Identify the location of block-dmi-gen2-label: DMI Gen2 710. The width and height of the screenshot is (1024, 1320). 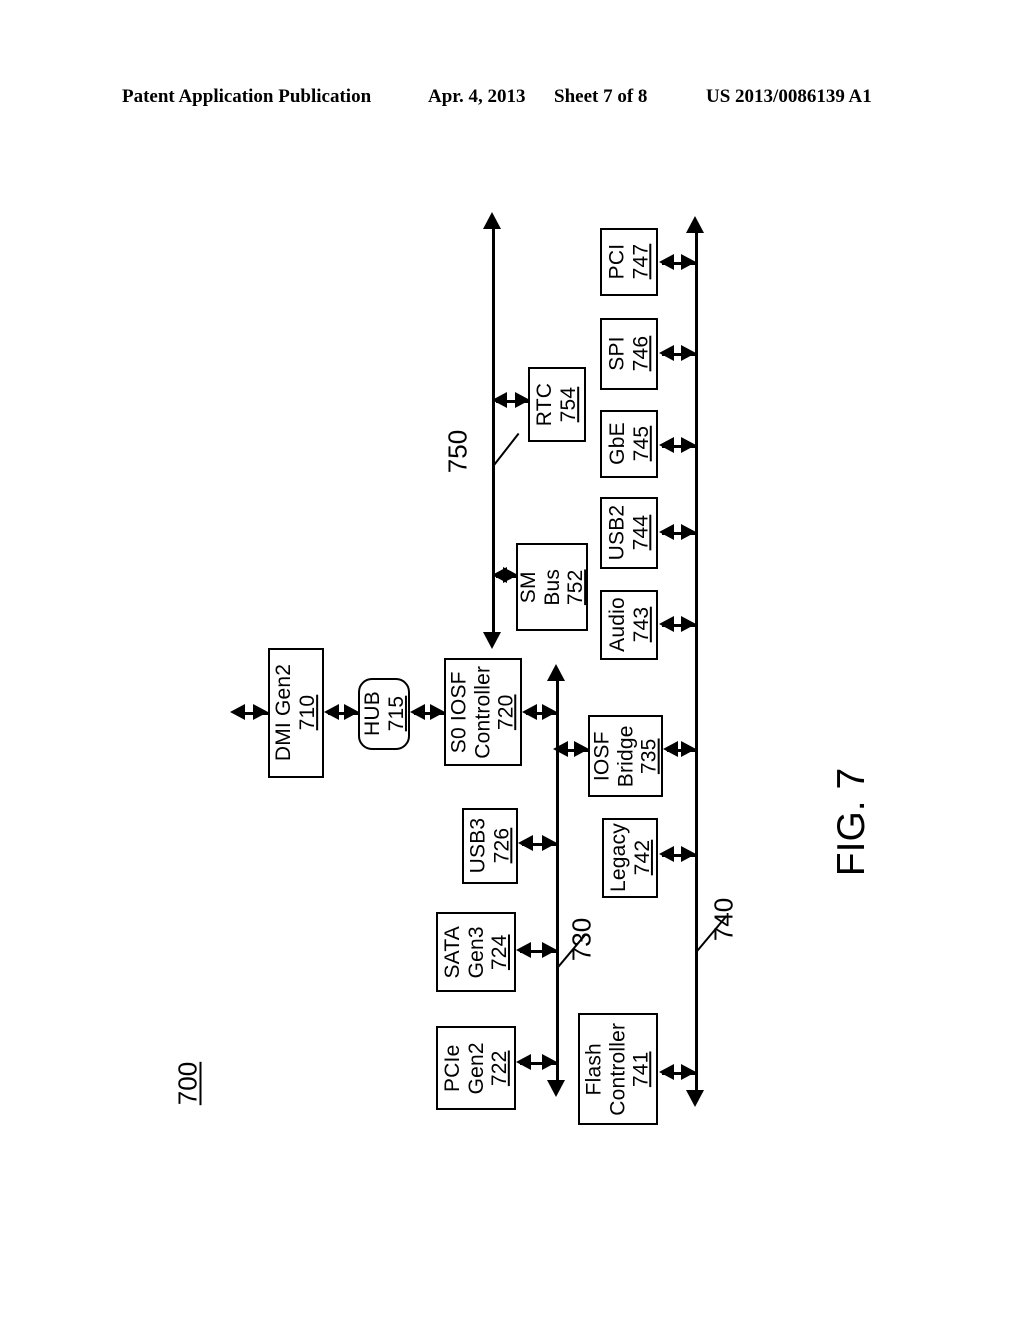
(295, 712).